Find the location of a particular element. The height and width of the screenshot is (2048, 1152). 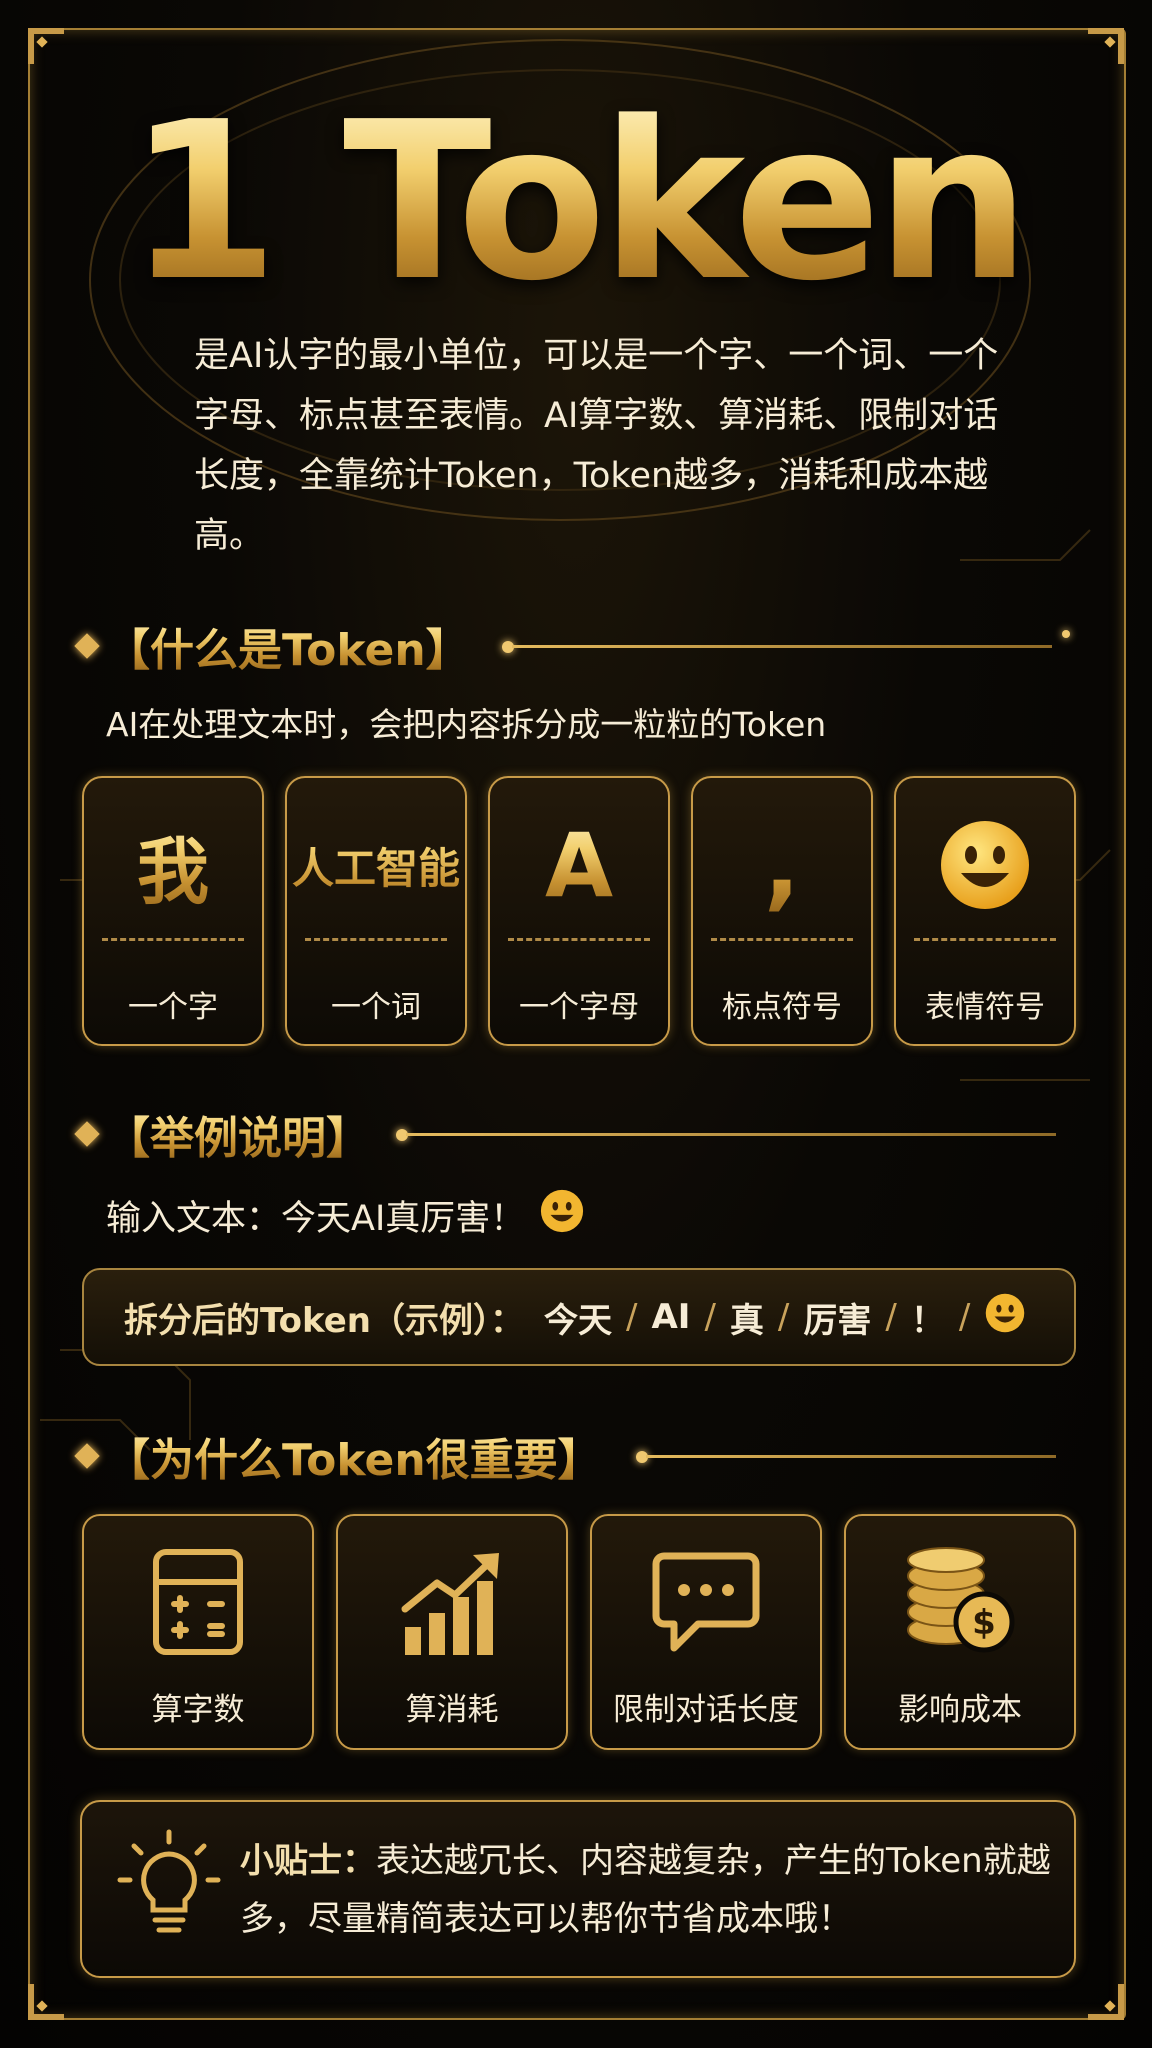

feature-card-consumption: 算消耗 is located at coordinates (452, 1632).